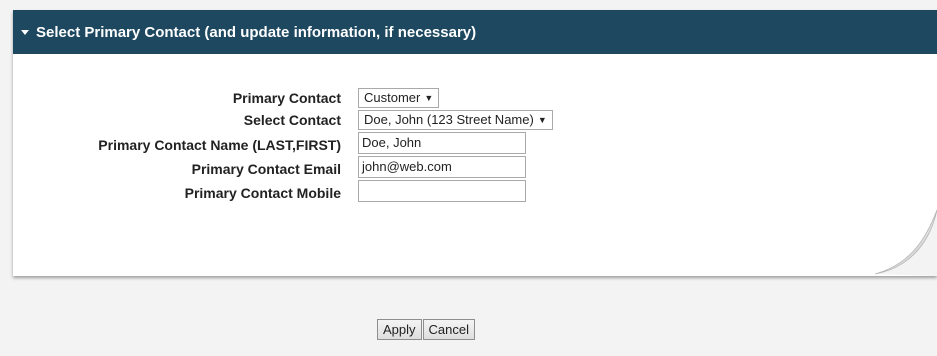  Describe the element at coordinates (25, 32) in the screenshot. I see `caret-down-icon` at that location.